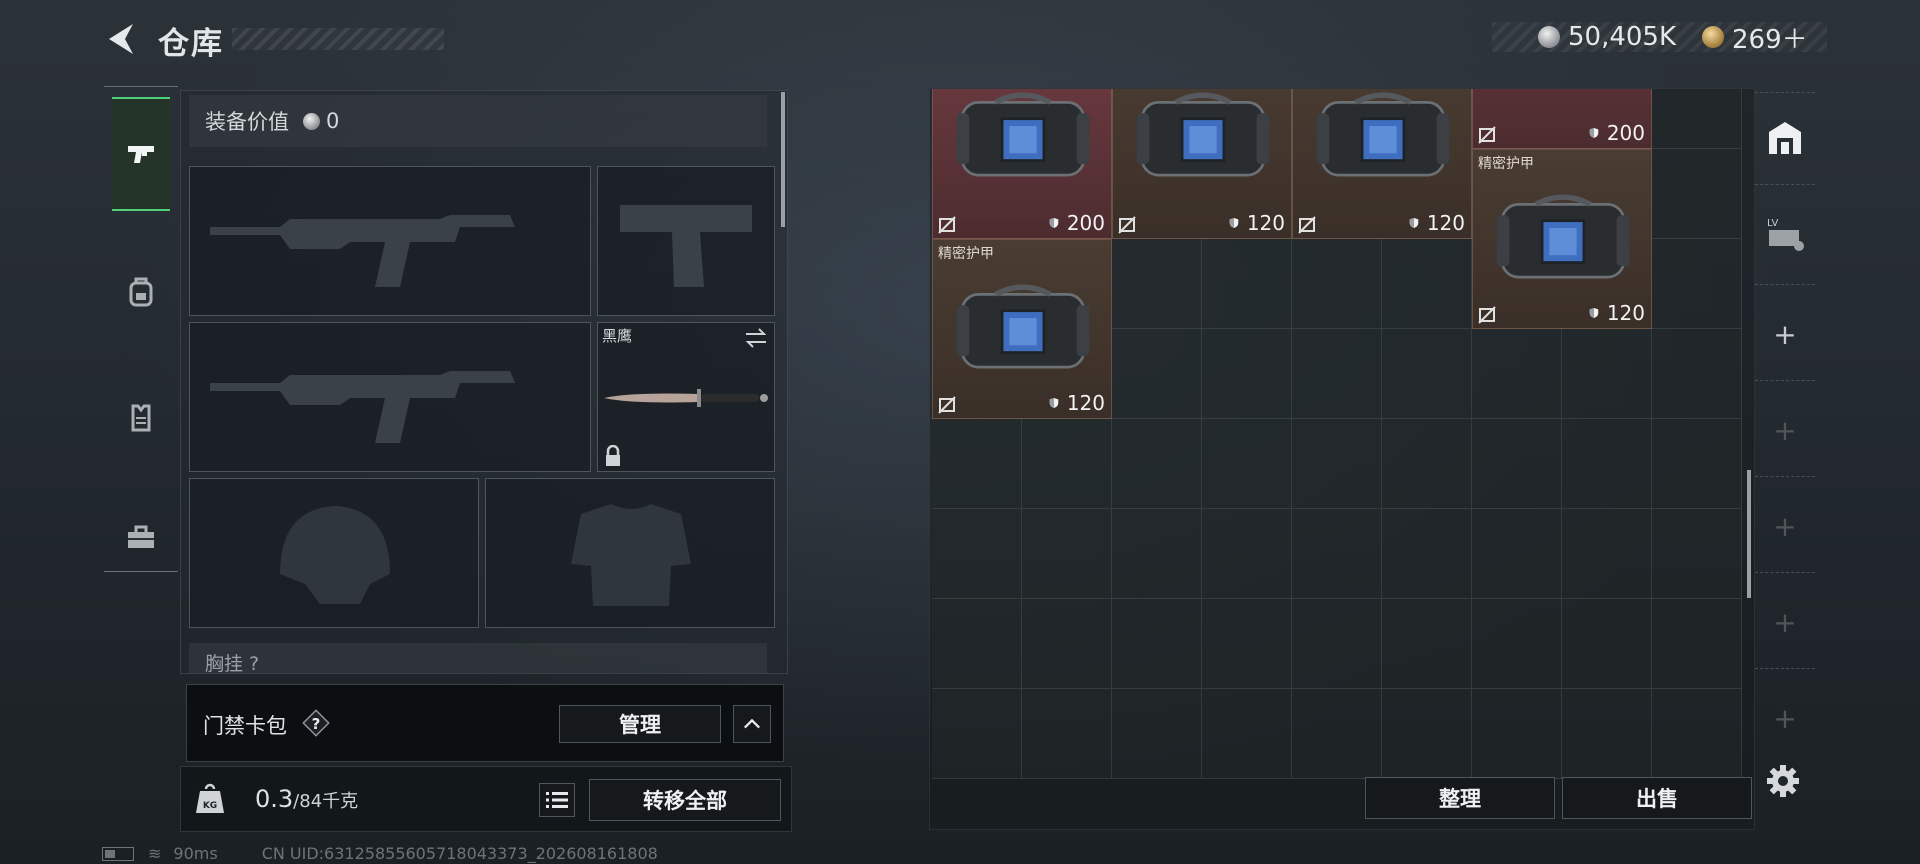 This screenshot has height=864, width=1920. I want to click on tab-vest, so click(141, 417).